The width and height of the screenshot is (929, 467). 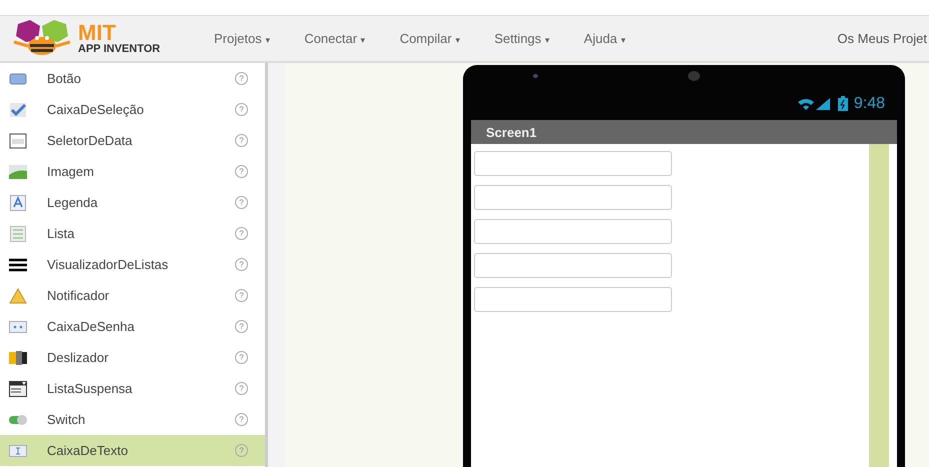 What do you see at coordinates (132, 419) in the screenshot?
I see `palette-item: Switch ?` at bounding box center [132, 419].